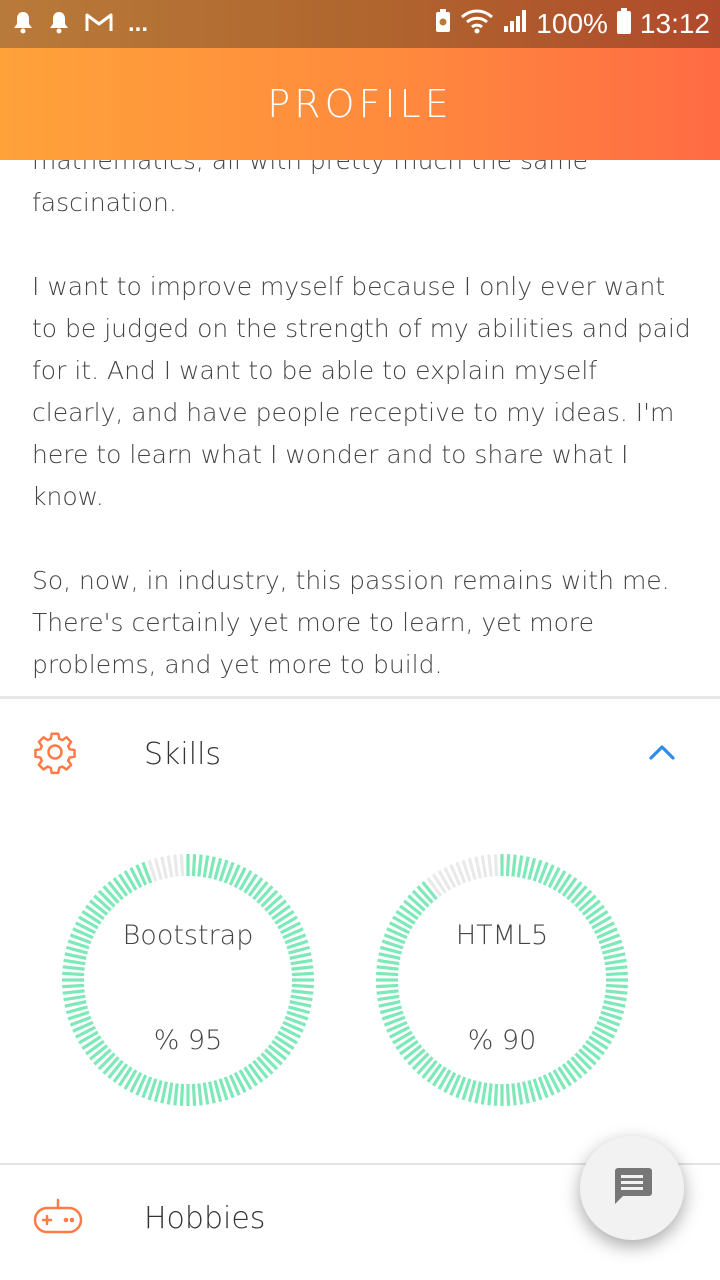  Describe the element at coordinates (360, 24) in the screenshot. I see `status-bar: ... 100% 13:12` at that location.